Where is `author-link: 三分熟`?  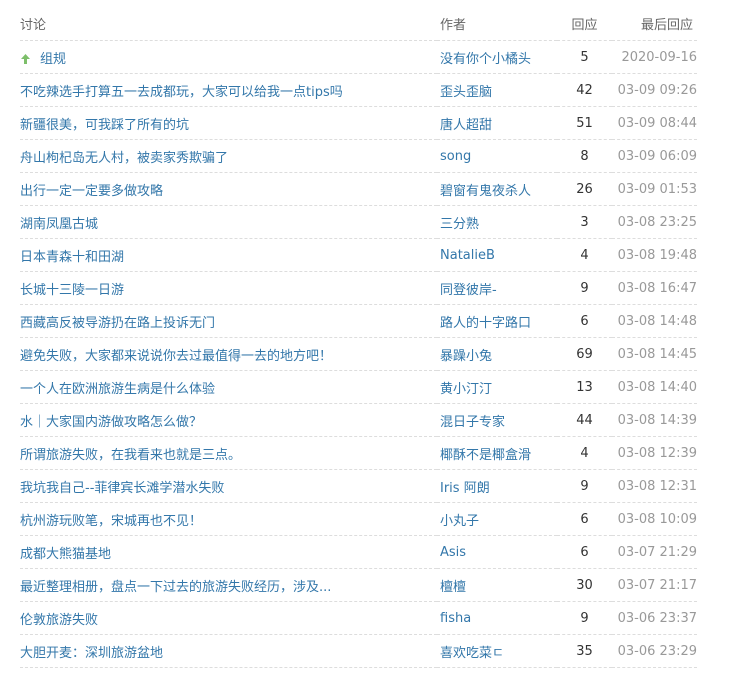
author-link: 三分熟 is located at coordinates (459, 224).